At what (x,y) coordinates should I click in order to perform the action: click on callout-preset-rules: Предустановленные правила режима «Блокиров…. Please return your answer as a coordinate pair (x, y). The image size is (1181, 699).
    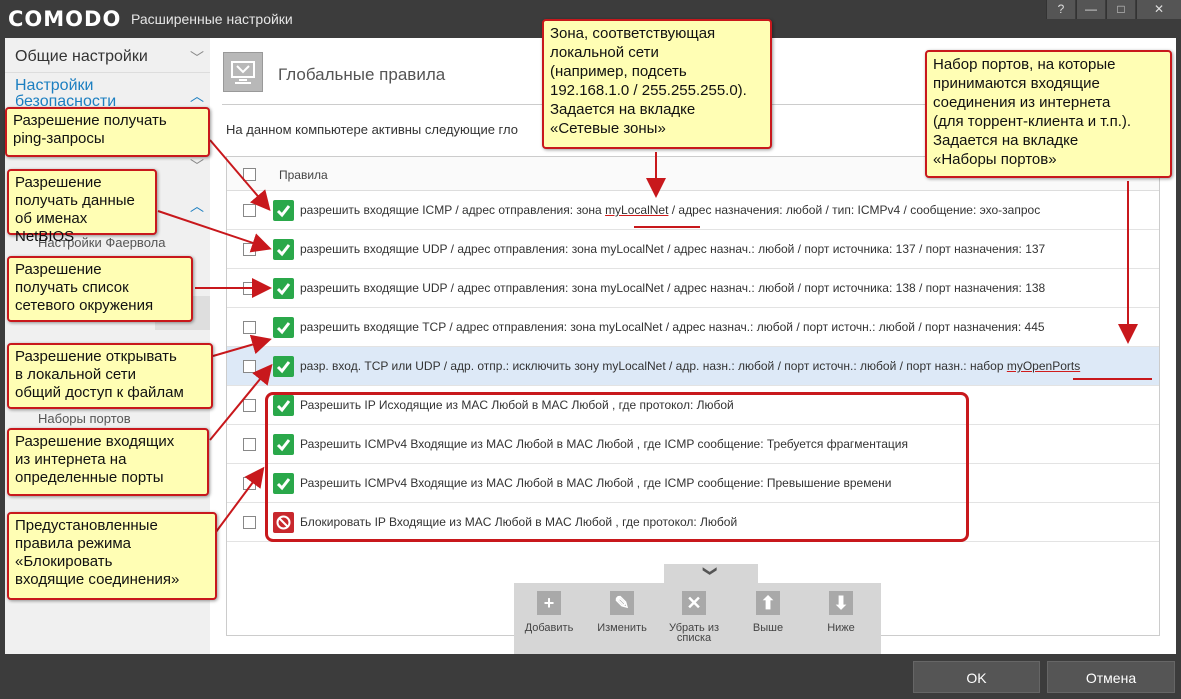
    Looking at the image, I should click on (112, 556).